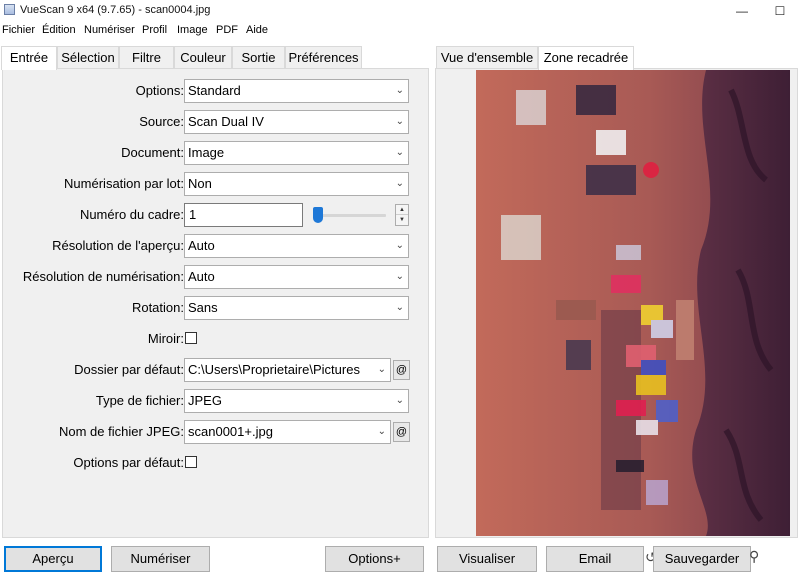 Image resolution: width=800 pixels, height=582 pixels. I want to click on frame-spinner: ▲ ▼, so click(402, 215).